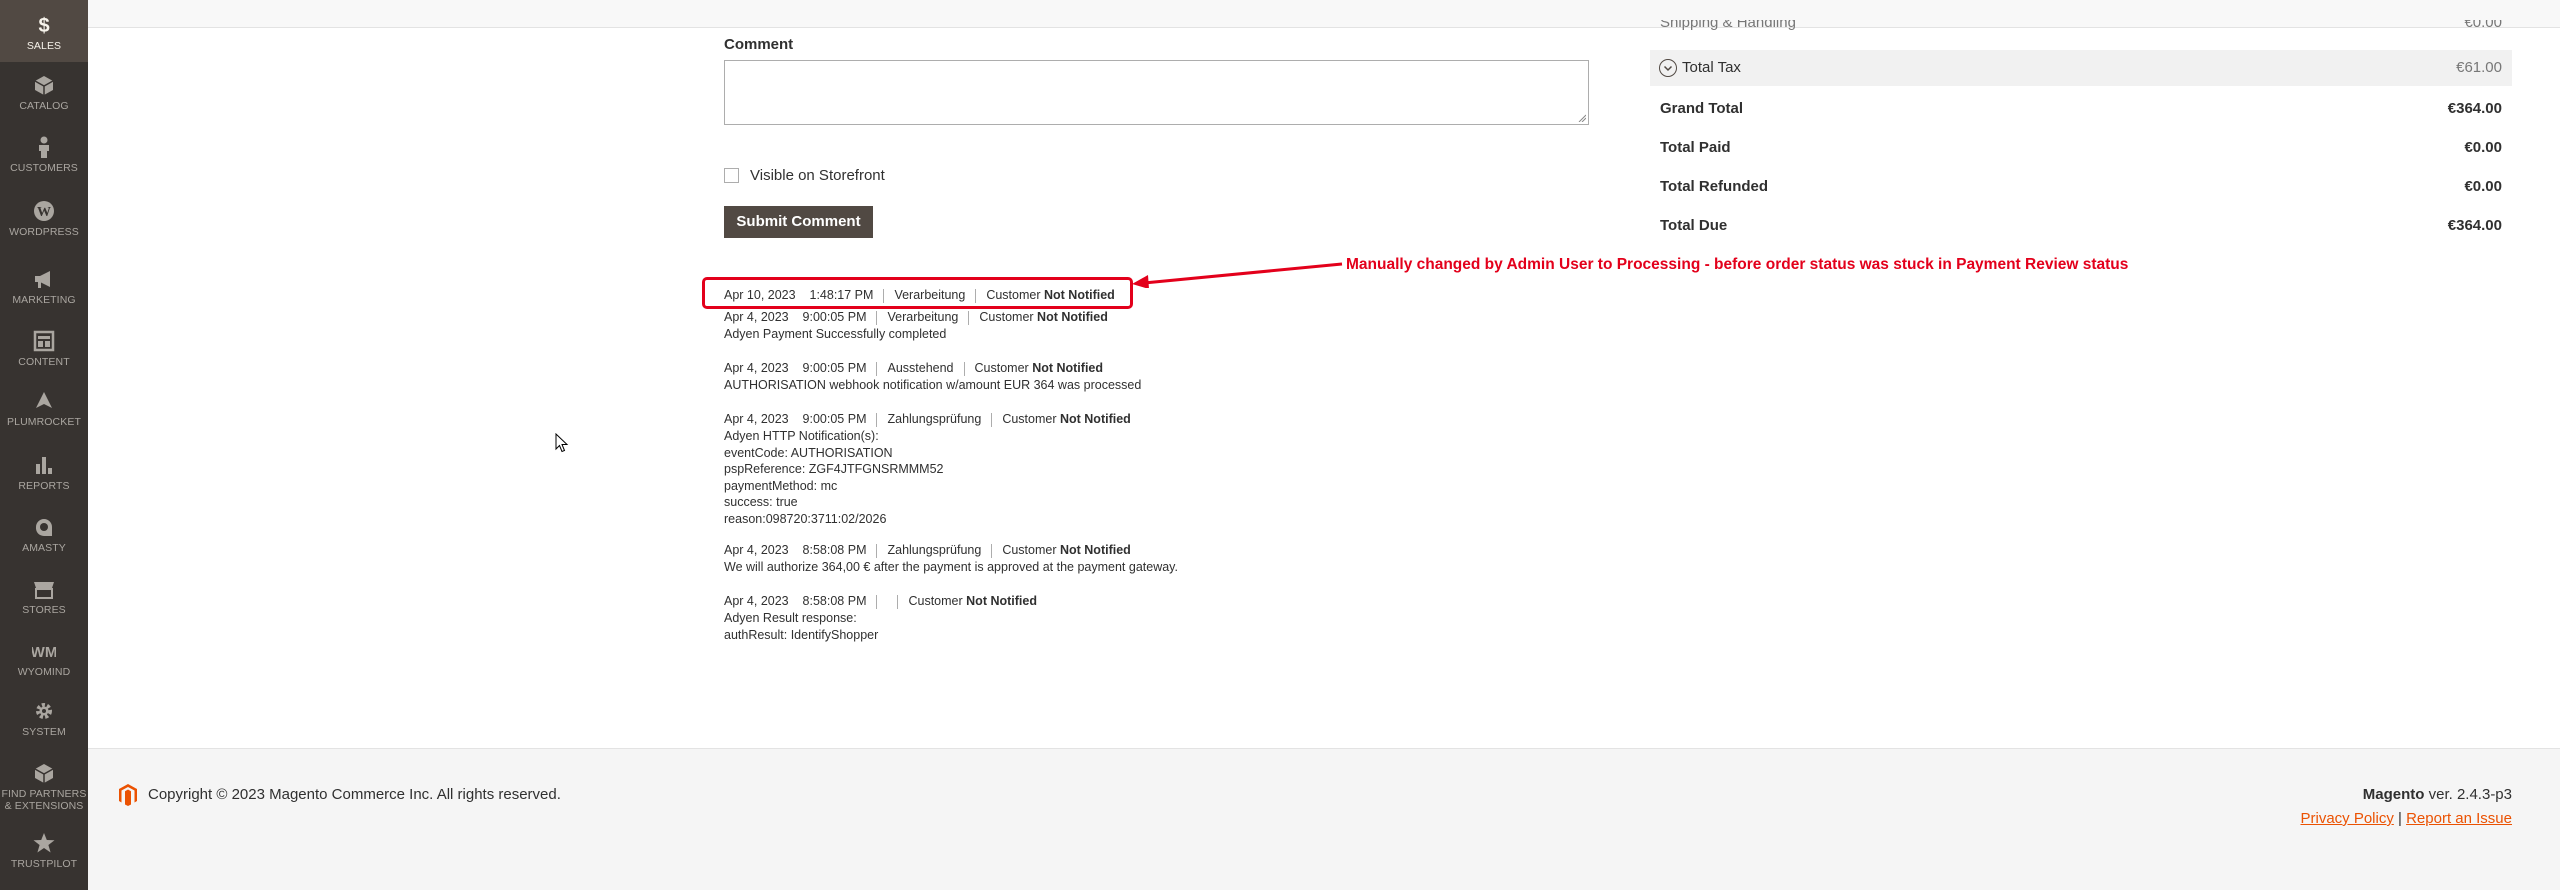  Describe the element at coordinates (44, 99) in the screenshot. I see `sidebar-item-catalog: Catalog` at that location.